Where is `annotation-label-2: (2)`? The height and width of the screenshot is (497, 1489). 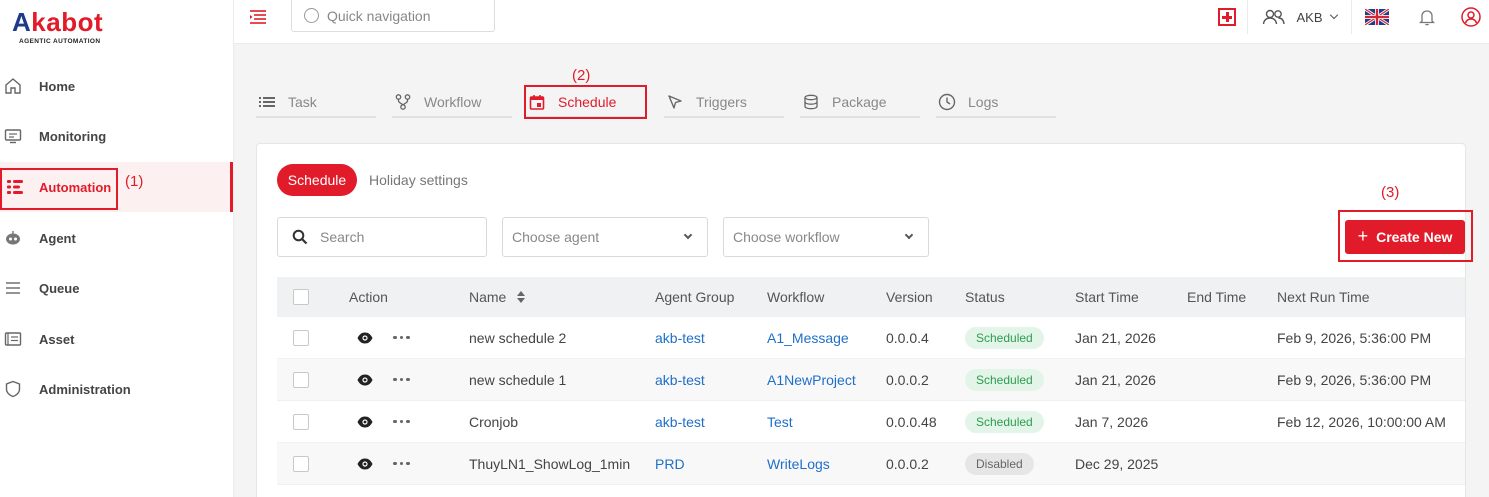
annotation-label-2: (2) is located at coordinates (581, 75).